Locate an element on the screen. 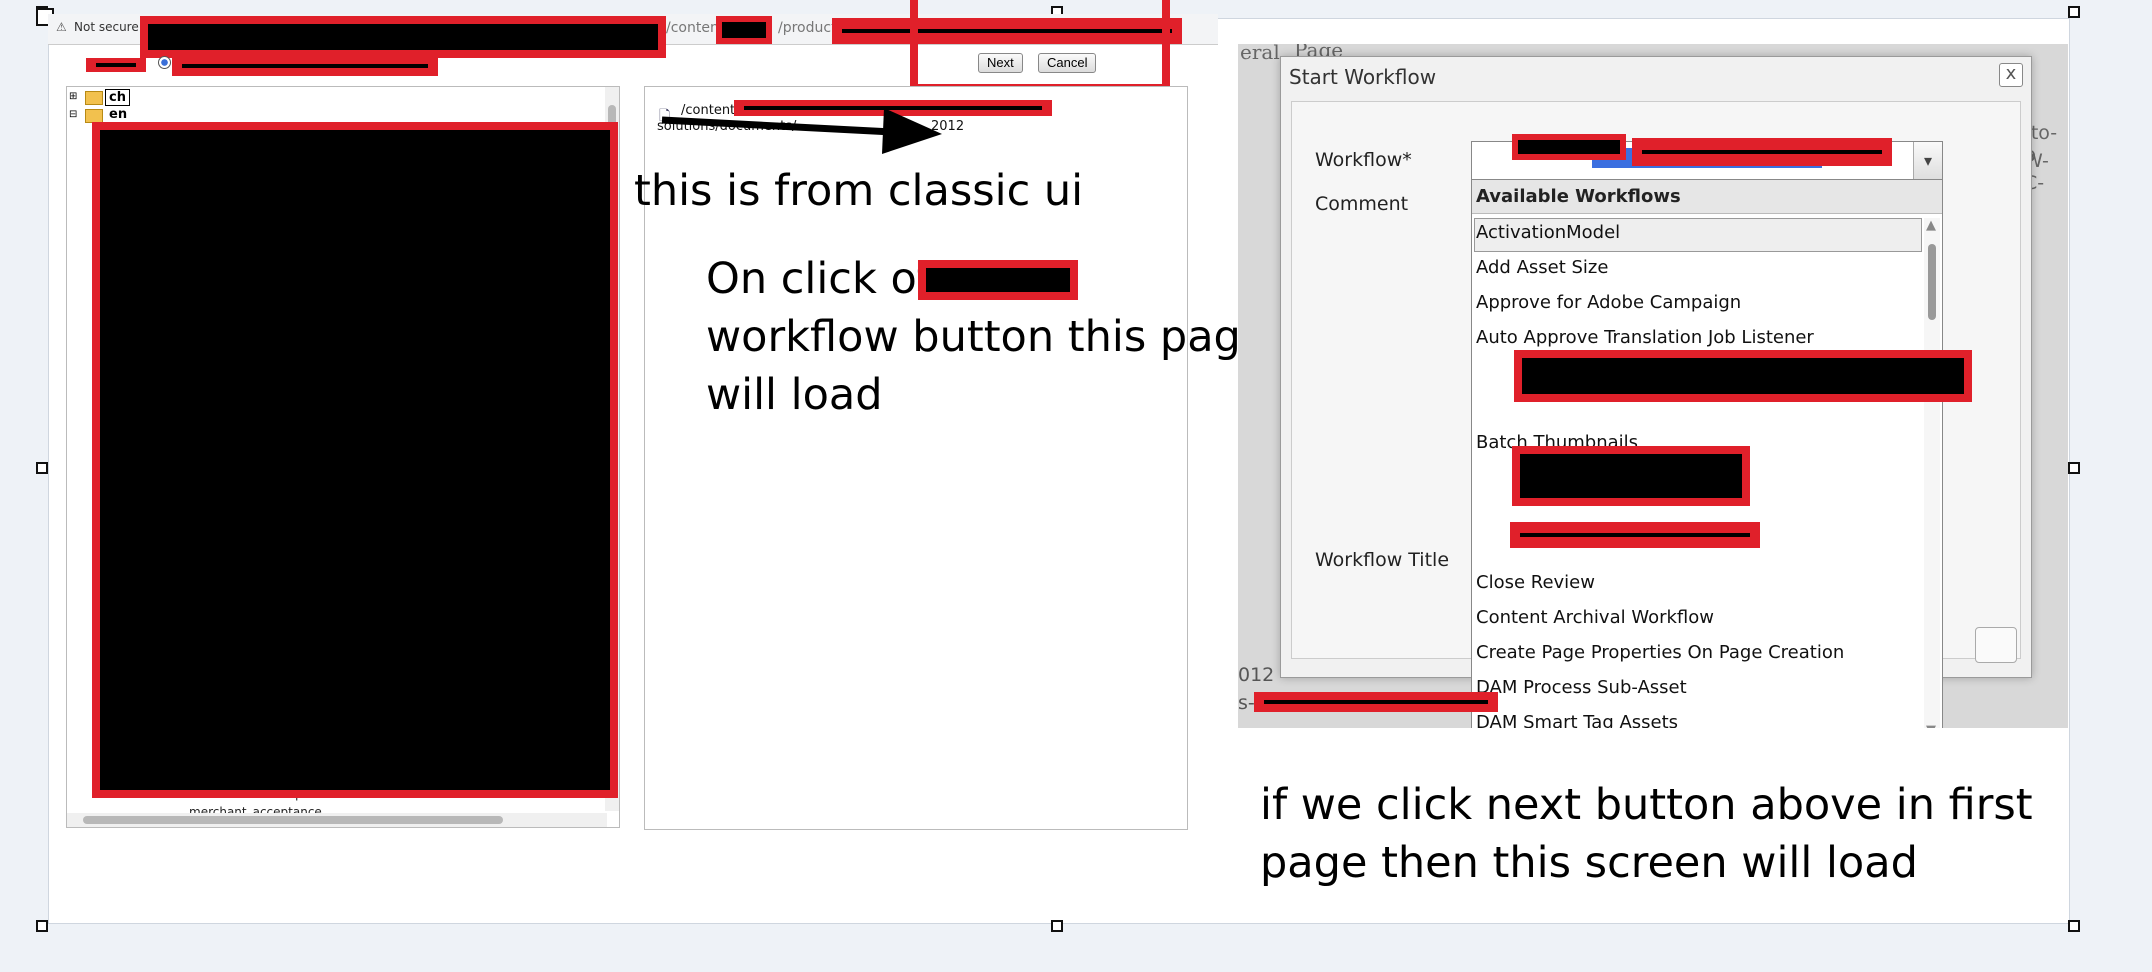 The width and height of the screenshot is (2152, 972). list-item: DAM Process Sub-Asset is located at coordinates (1581, 687).